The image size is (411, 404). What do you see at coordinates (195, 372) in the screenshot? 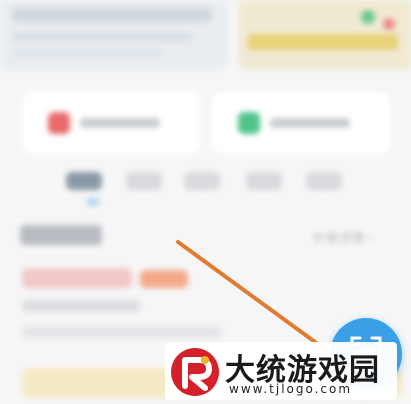
I see `red-r-logo-icon` at bounding box center [195, 372].